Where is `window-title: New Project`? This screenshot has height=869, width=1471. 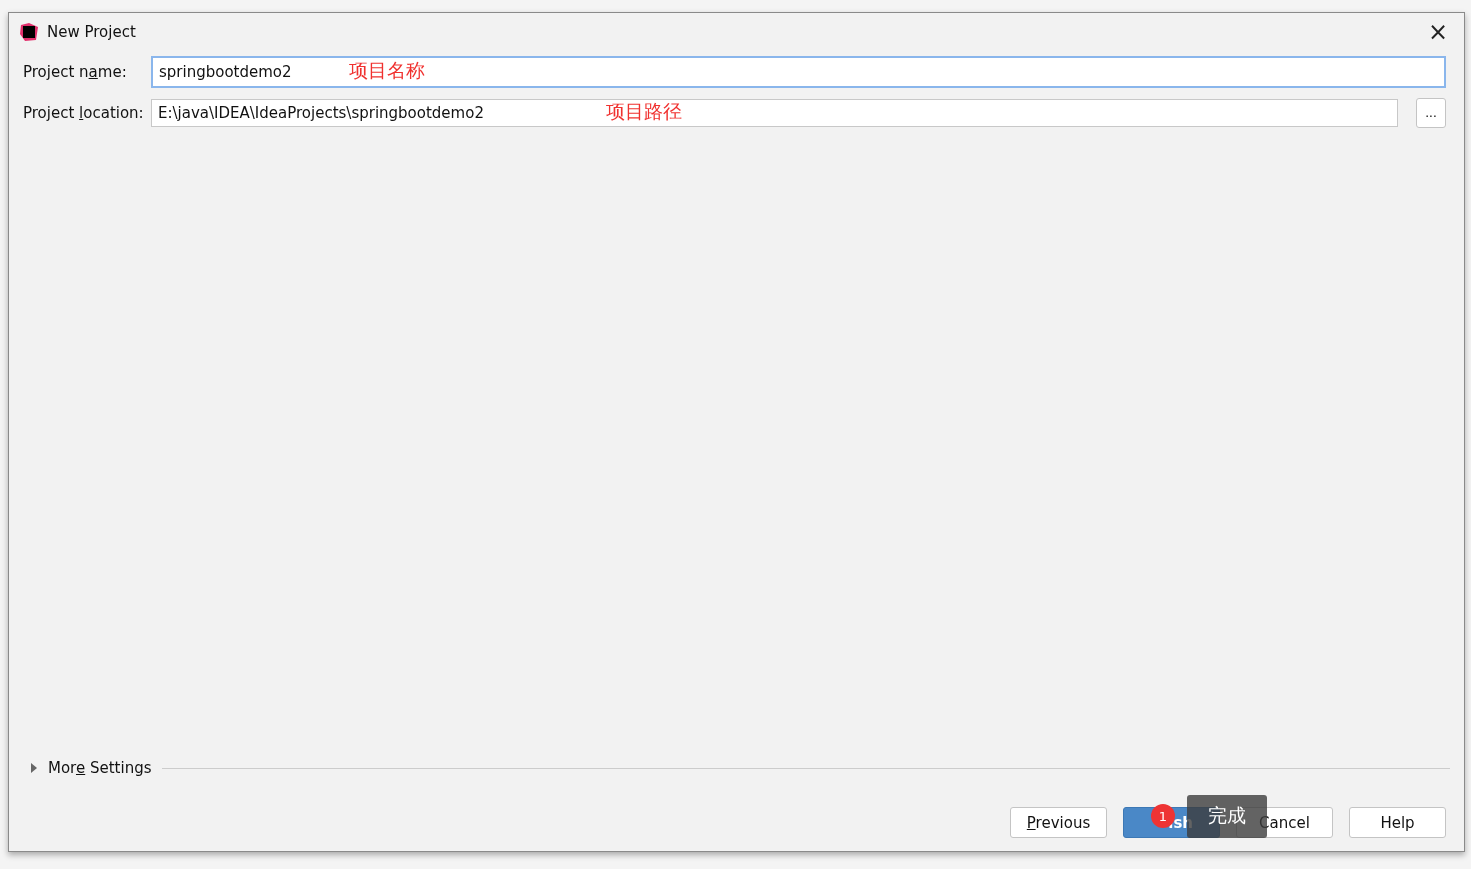 window-title: New Project is located at coordinates (92, 32).